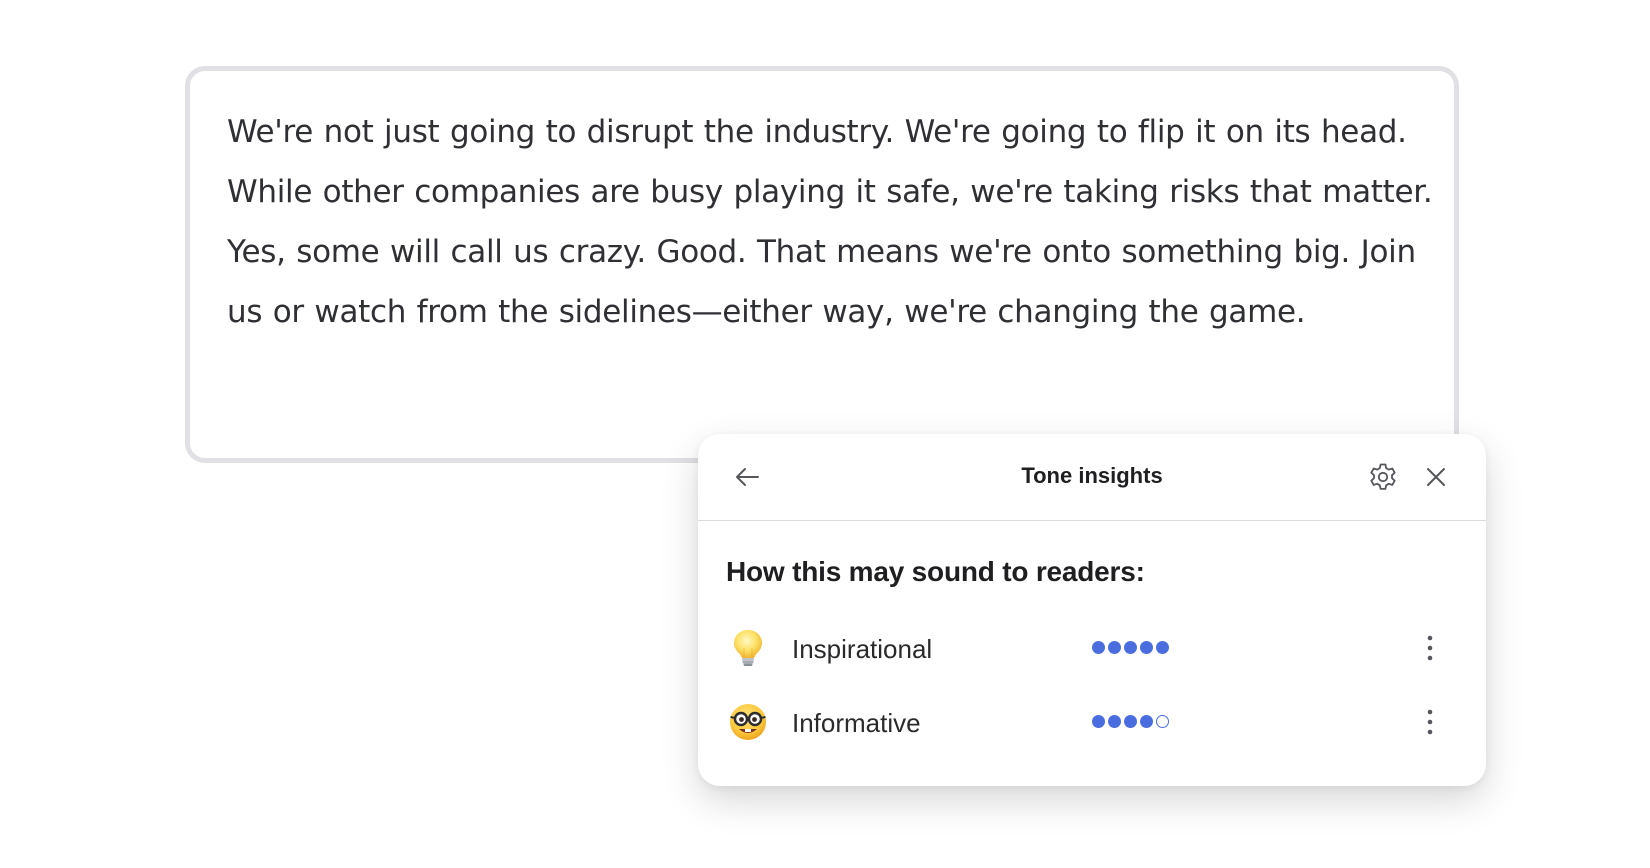 This screenshot has height=868, width=1650. What do you see at coordinates (748, 722) in the screenshot?
I see `nerd-face-emoji-icon` at bounding box center [748, 722].